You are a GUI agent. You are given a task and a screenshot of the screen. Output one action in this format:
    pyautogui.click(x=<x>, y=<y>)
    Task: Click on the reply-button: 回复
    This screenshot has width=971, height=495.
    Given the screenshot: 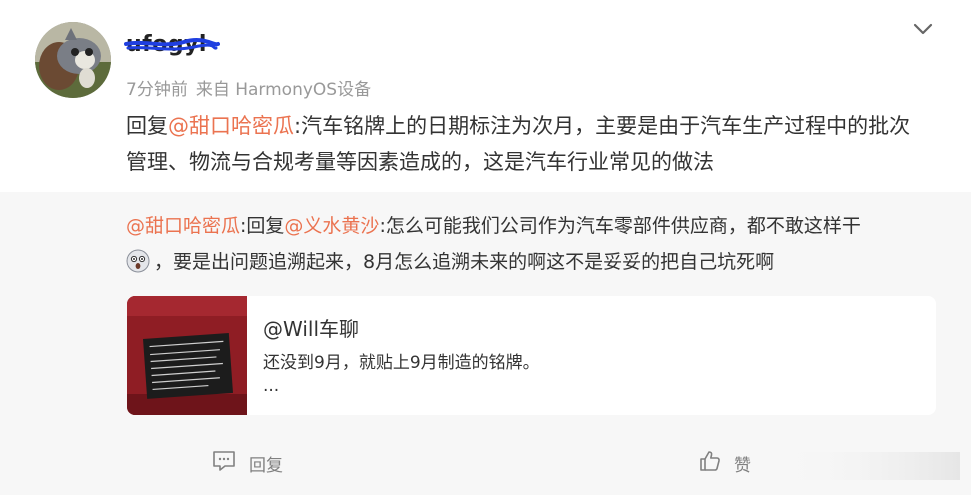 What is the action you would take?
    pyautogui.click(x=247, y=463)
    